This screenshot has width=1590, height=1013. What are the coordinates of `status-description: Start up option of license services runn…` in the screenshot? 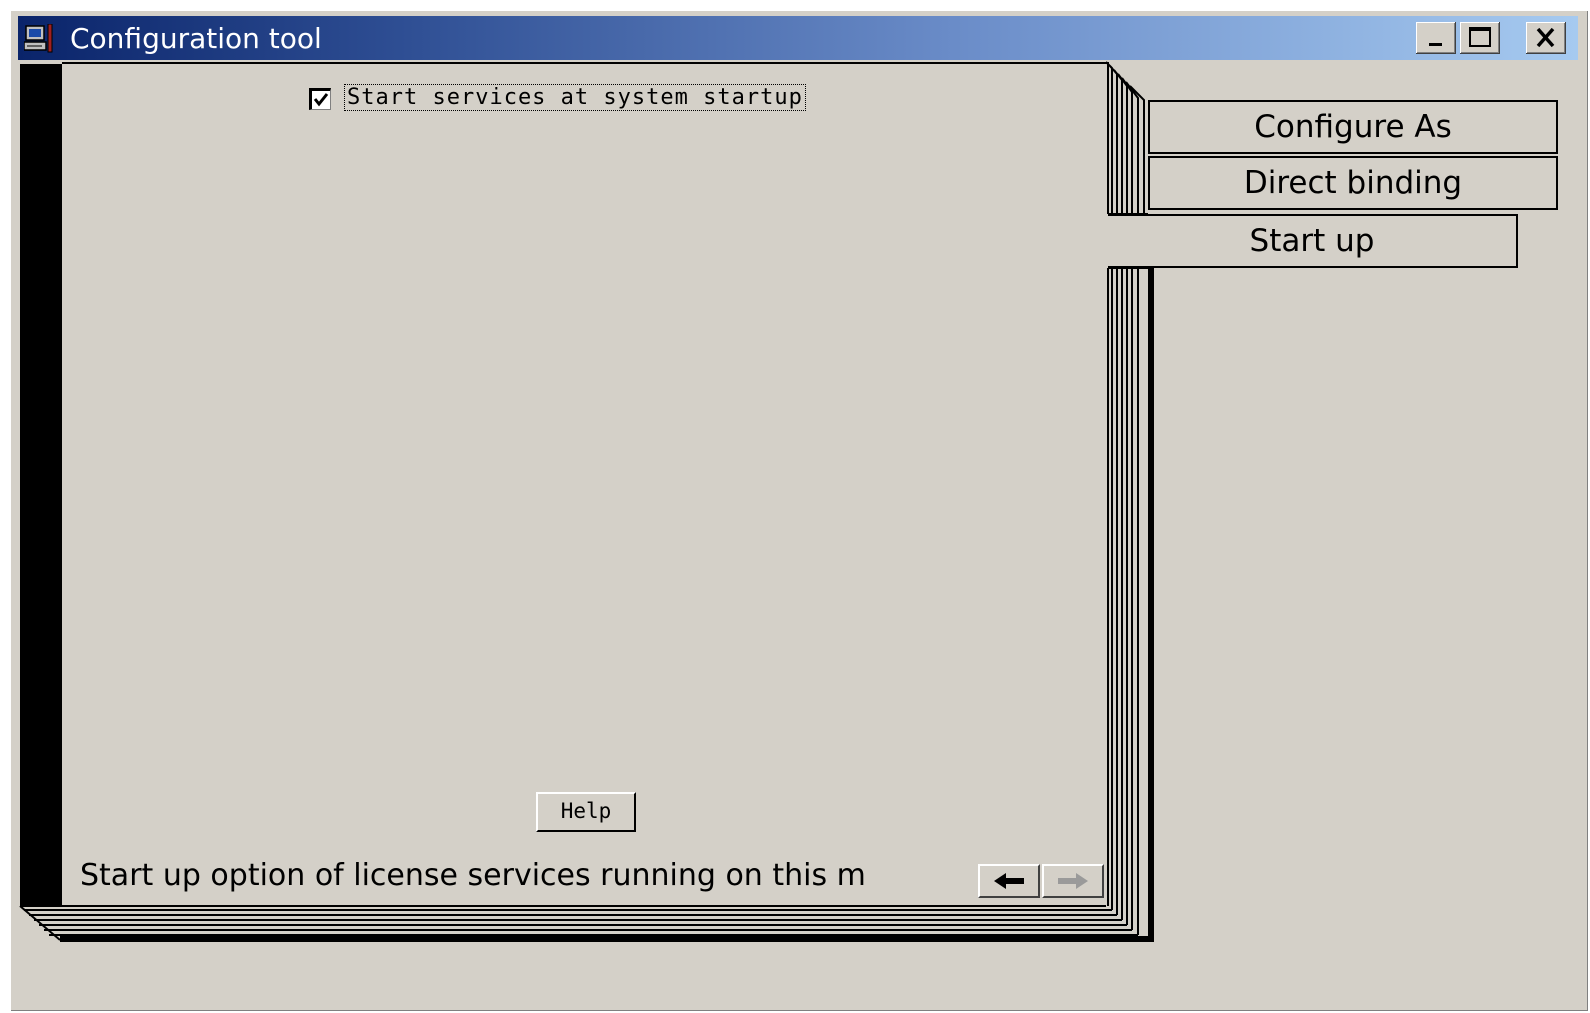 It's located at (473, 875).